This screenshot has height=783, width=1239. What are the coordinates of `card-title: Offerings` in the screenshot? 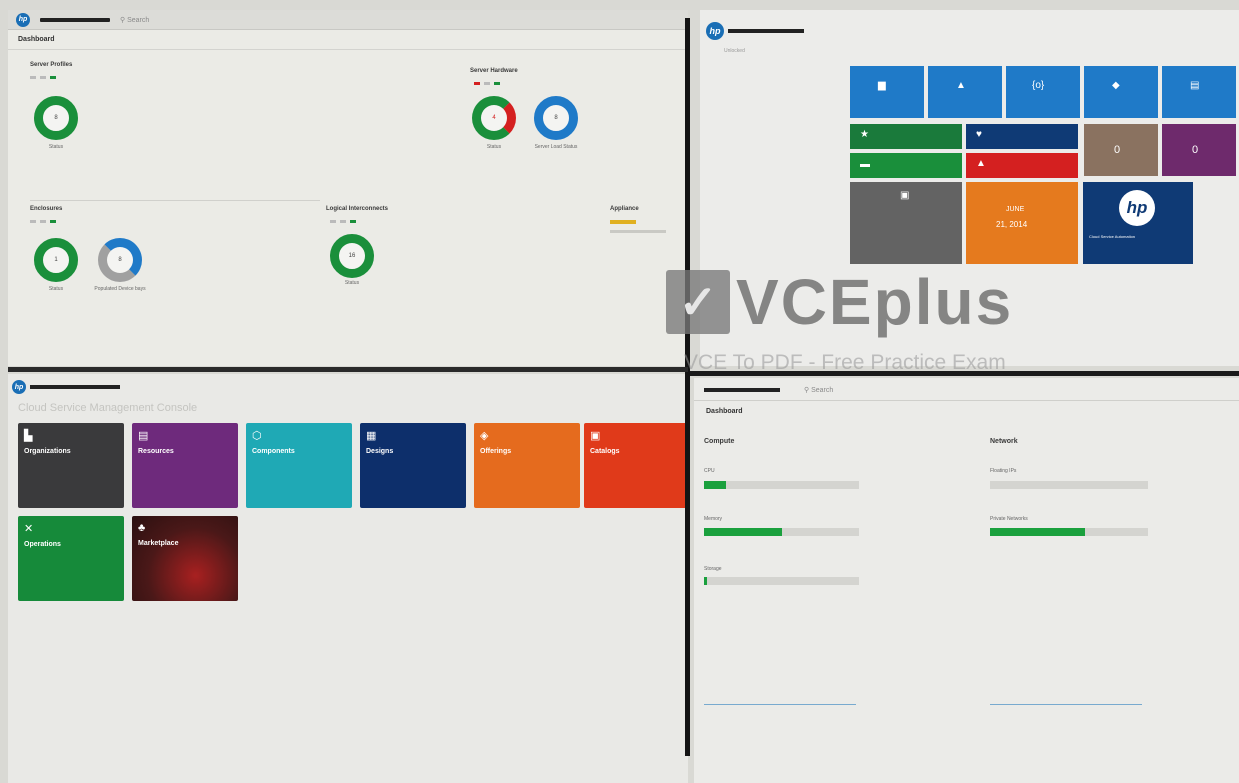 It's located at (496, 451).